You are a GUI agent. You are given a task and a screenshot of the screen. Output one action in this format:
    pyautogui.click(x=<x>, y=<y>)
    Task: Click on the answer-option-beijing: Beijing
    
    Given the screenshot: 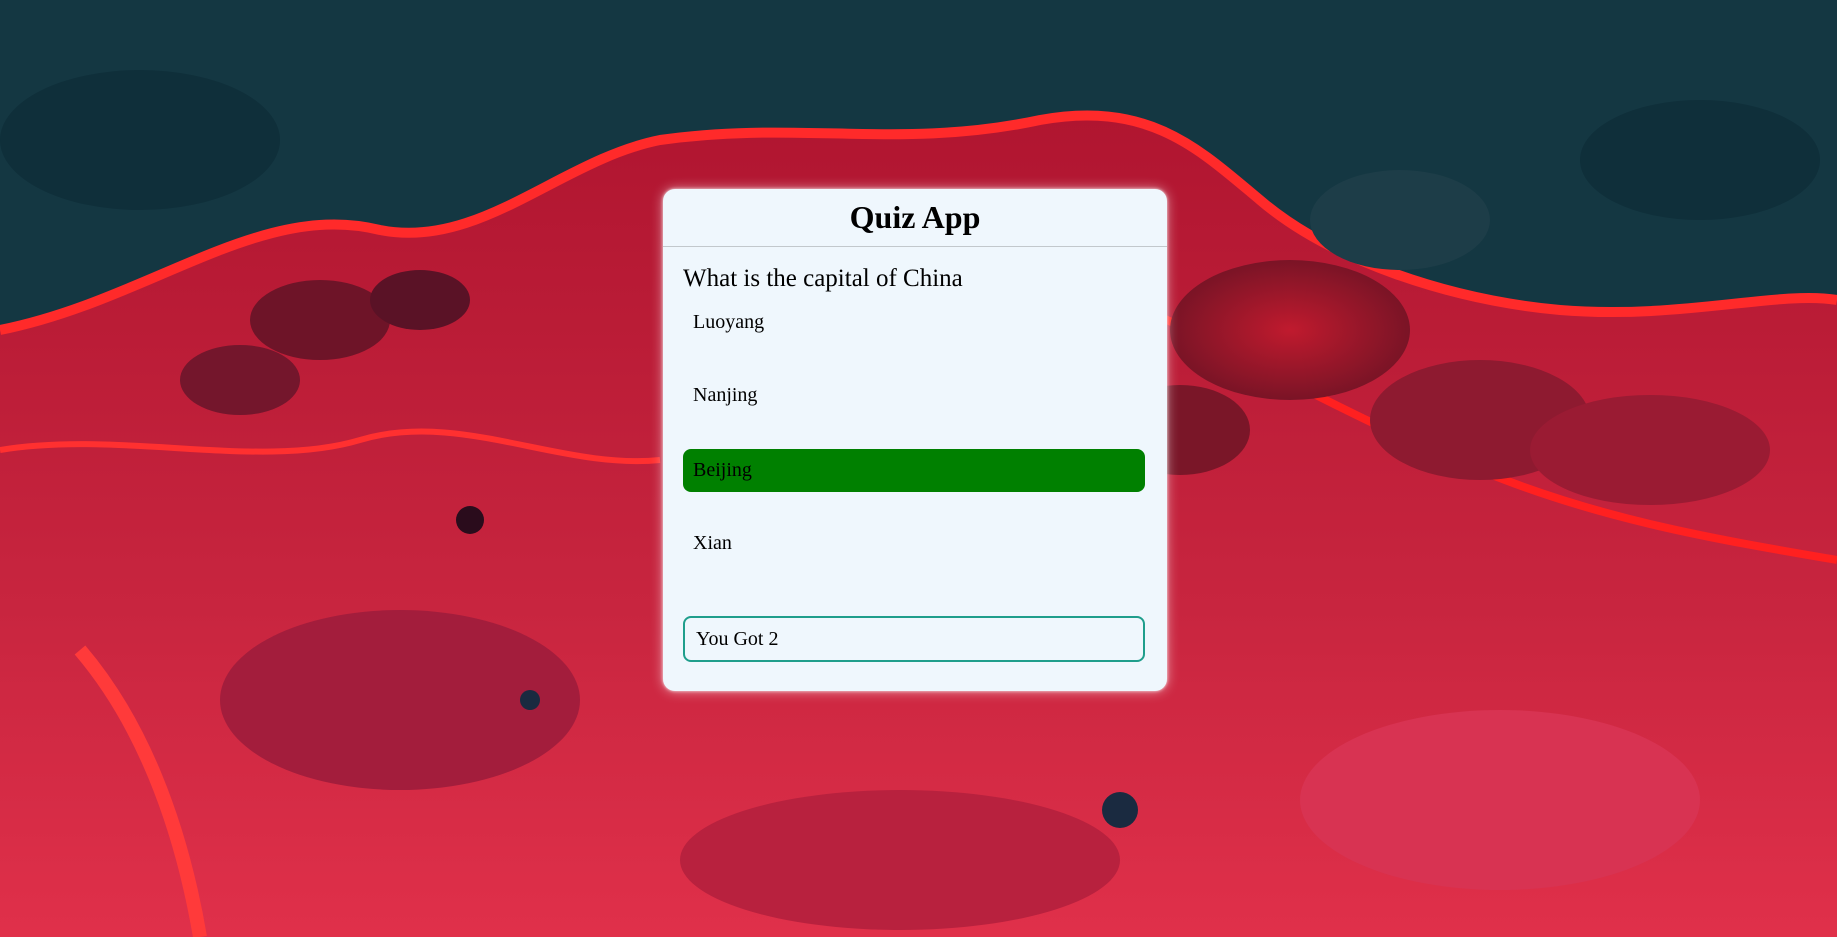 What is the action you would take?
    pyautogui.click(x=914, y=470)
    